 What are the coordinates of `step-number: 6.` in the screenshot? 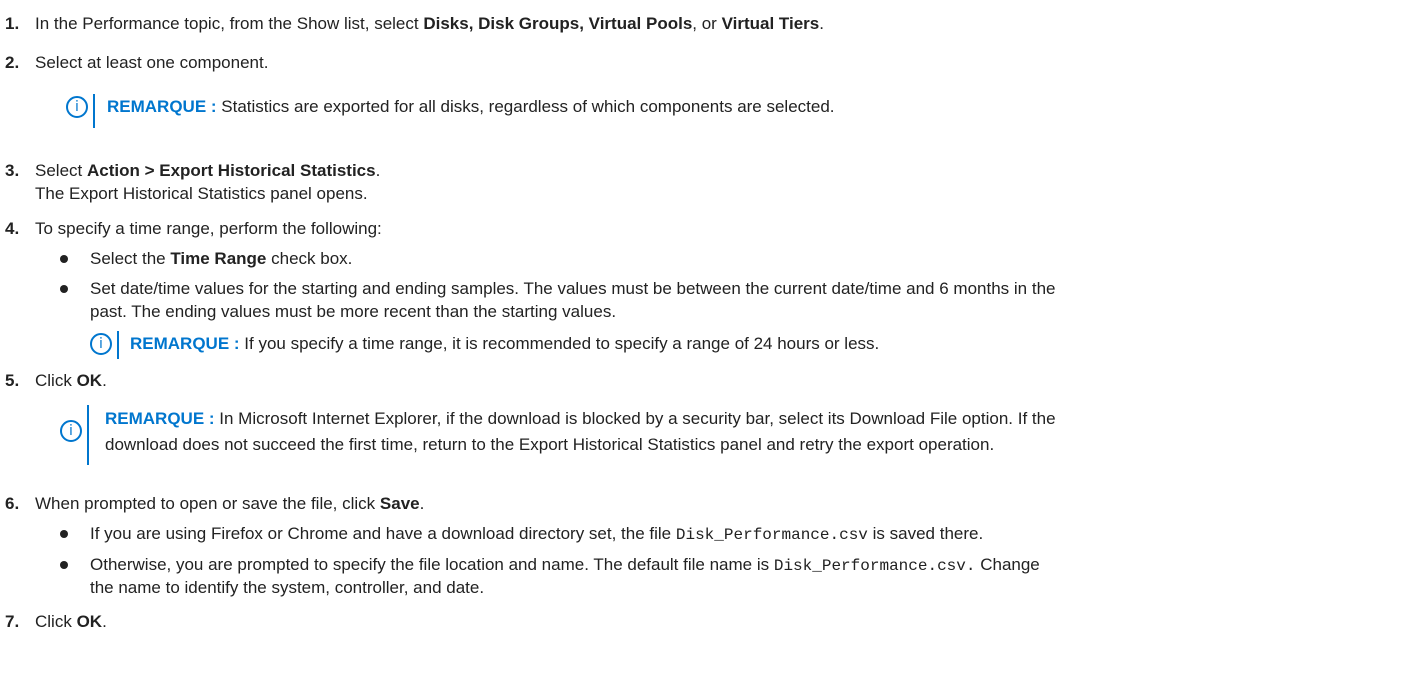 It's located at (12, 503).